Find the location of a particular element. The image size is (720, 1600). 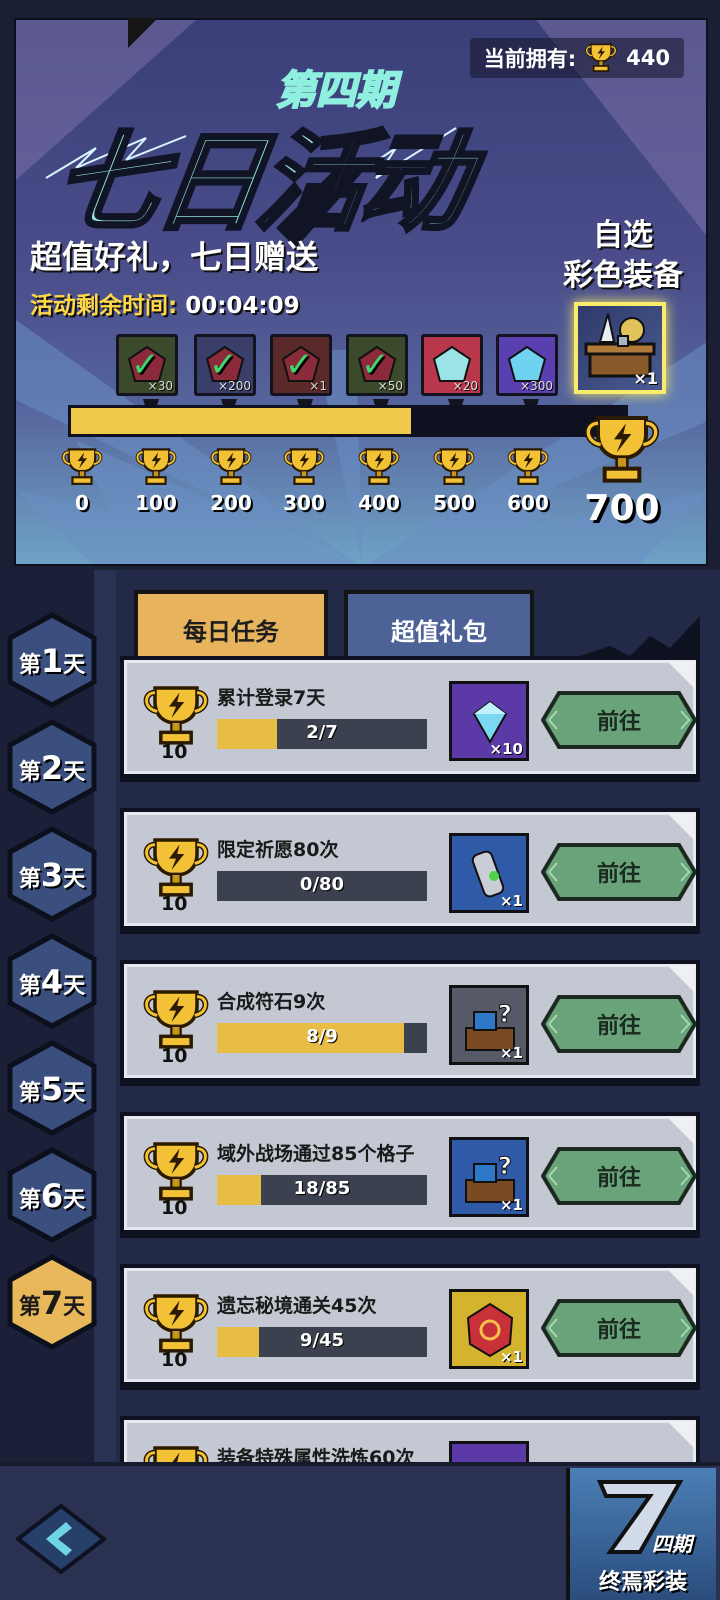

milestone-reward: ×20 is located at coordinates (452, 379).